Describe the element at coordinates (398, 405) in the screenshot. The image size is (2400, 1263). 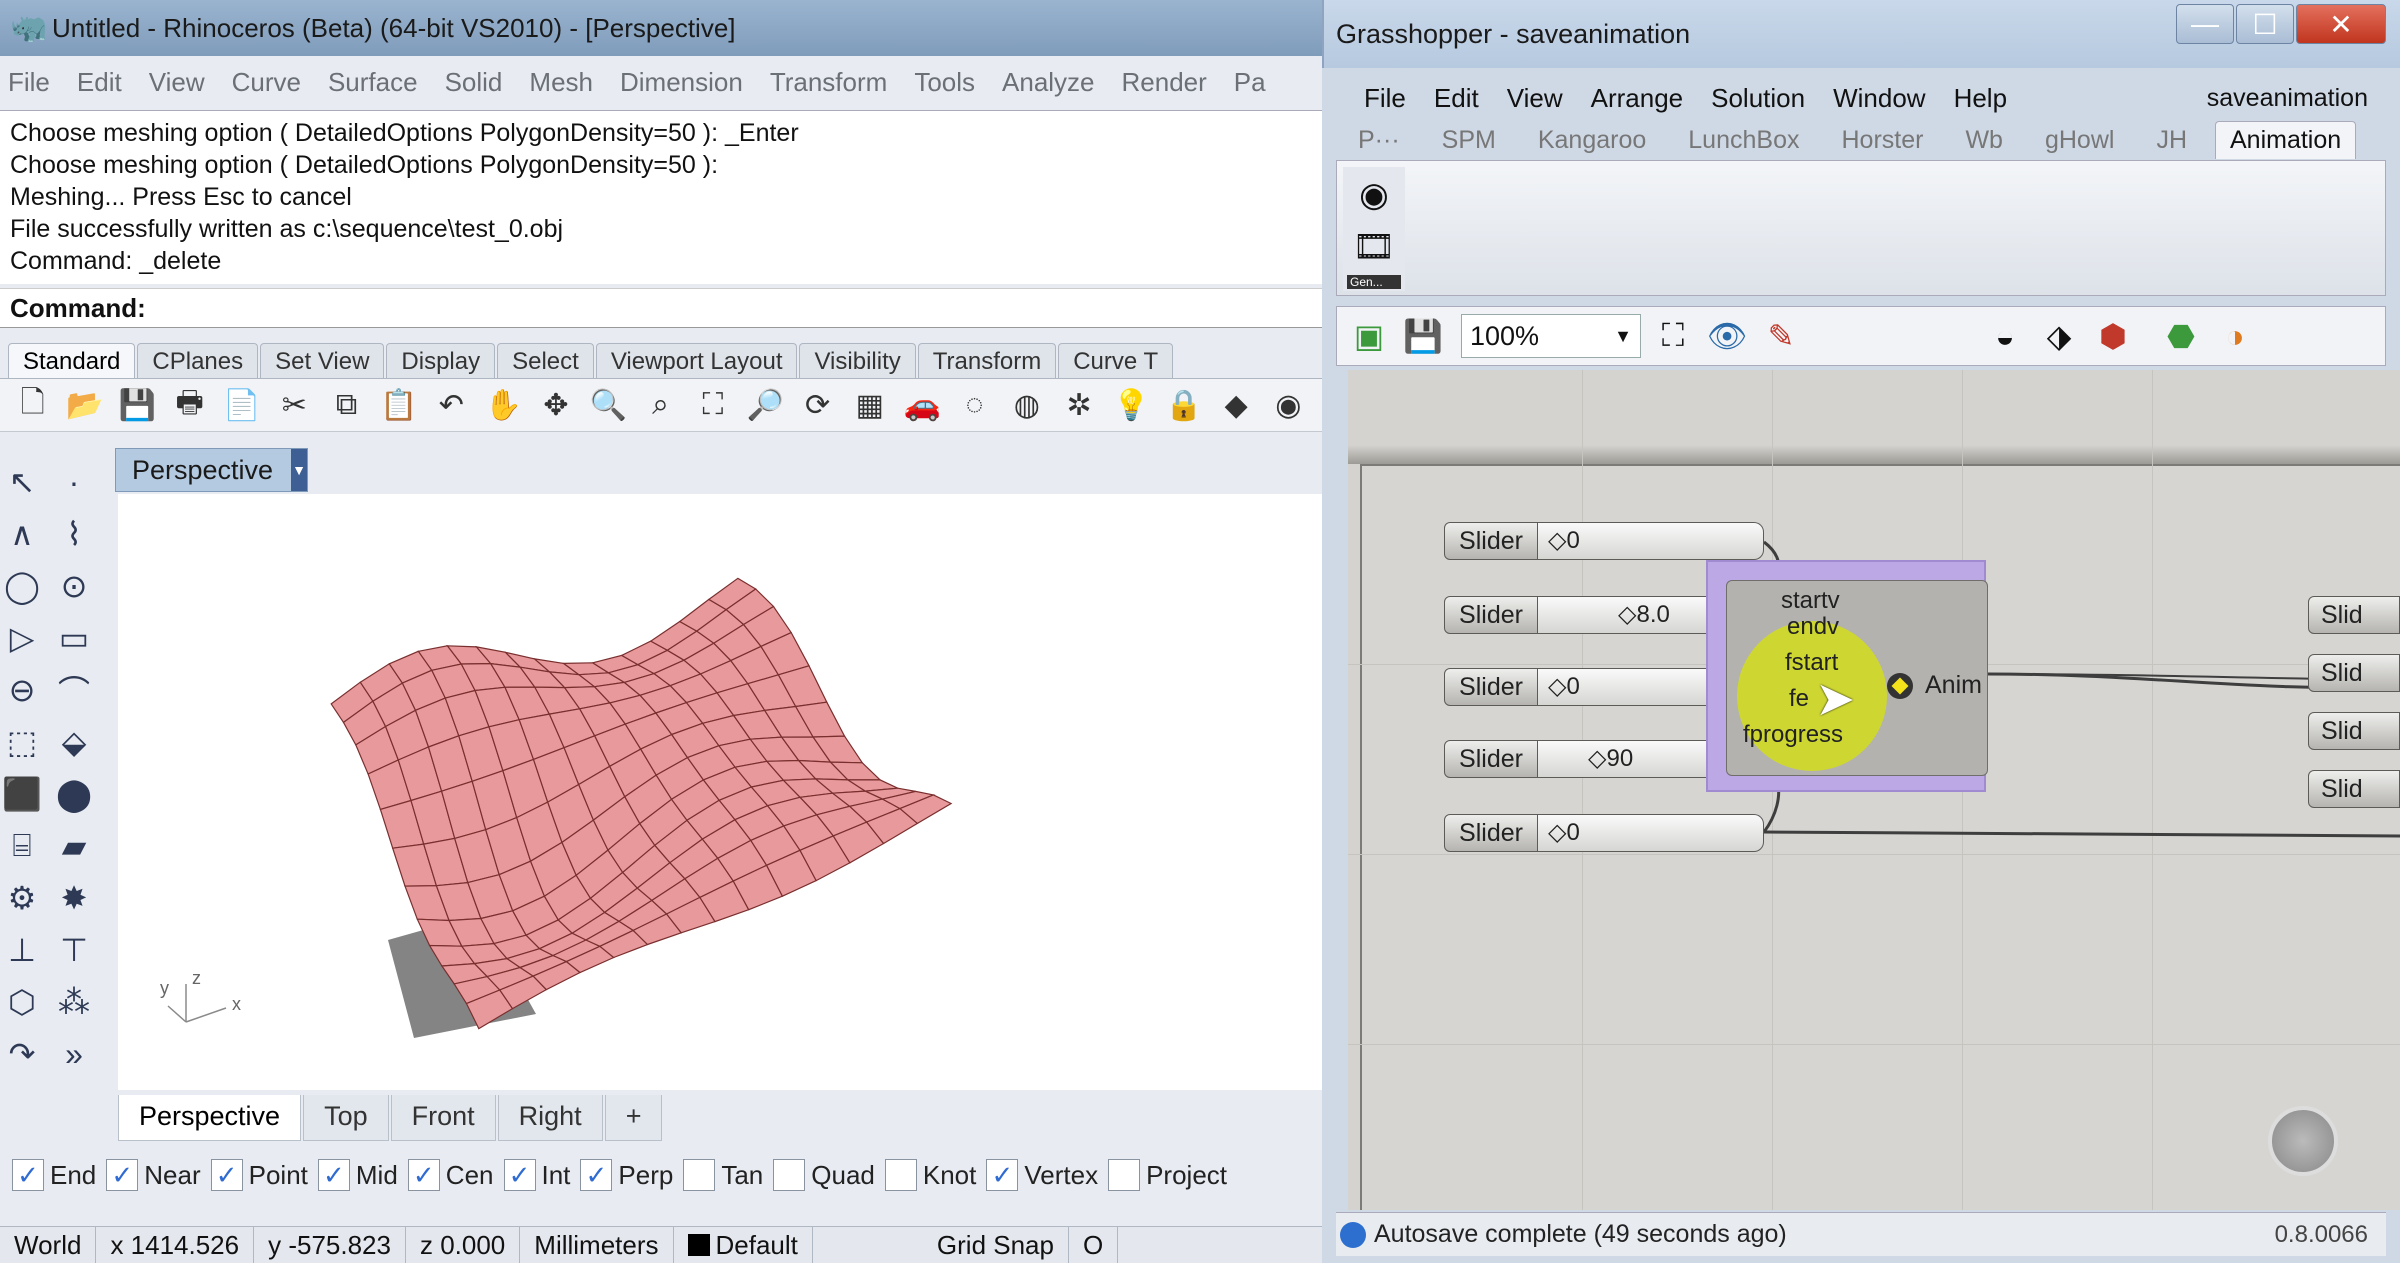
I see `paste-icon: 📋` at that location.